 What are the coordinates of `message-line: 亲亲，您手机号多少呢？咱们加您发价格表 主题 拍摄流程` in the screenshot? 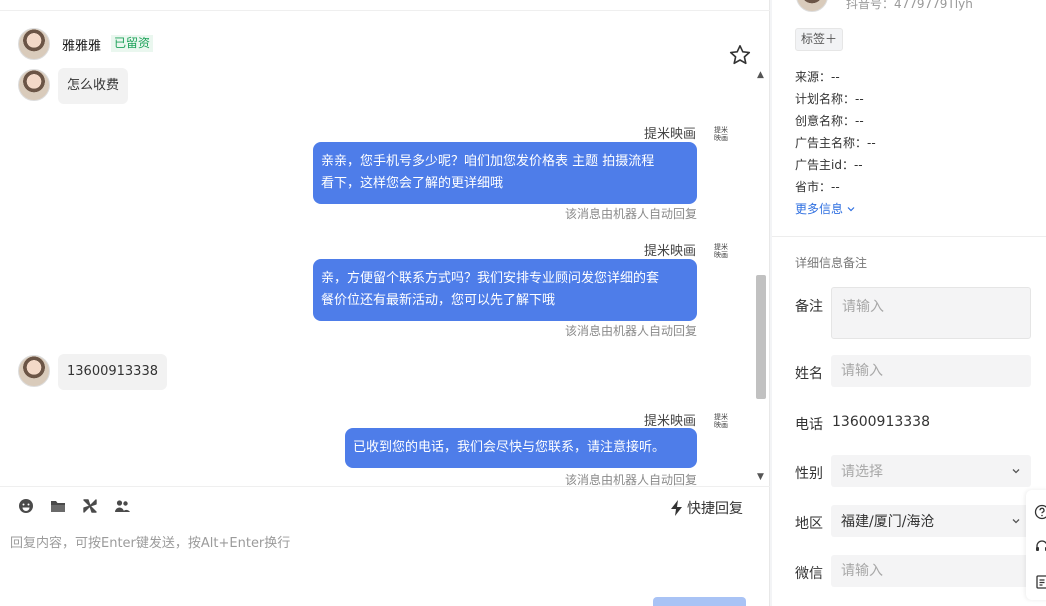 It's located at (488, 161).